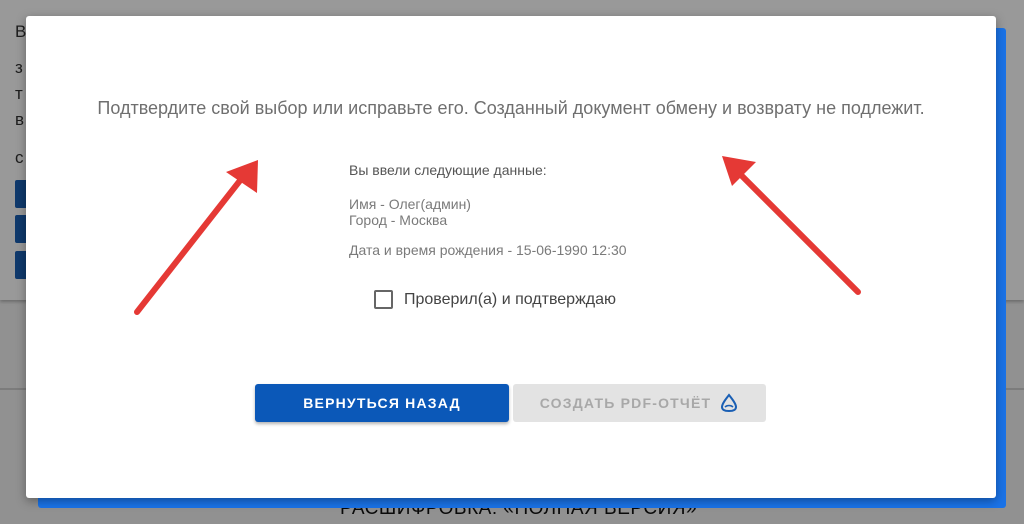 This screenshot has height=524, width=1024. Describe the element at coordinates (410, 204) in the screenshot. I see `summary-name: Имя - Олег(админ)` at that location.